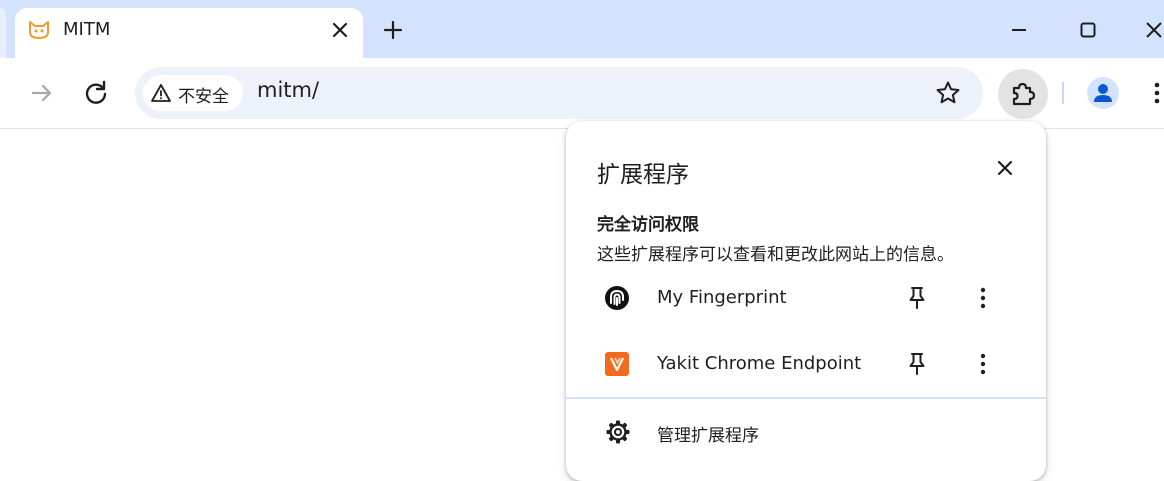  What do you see at coordinates (1154, 93) in the screenshot?
I see `kebab-menu-icon` at bounding box center [1154, 93].